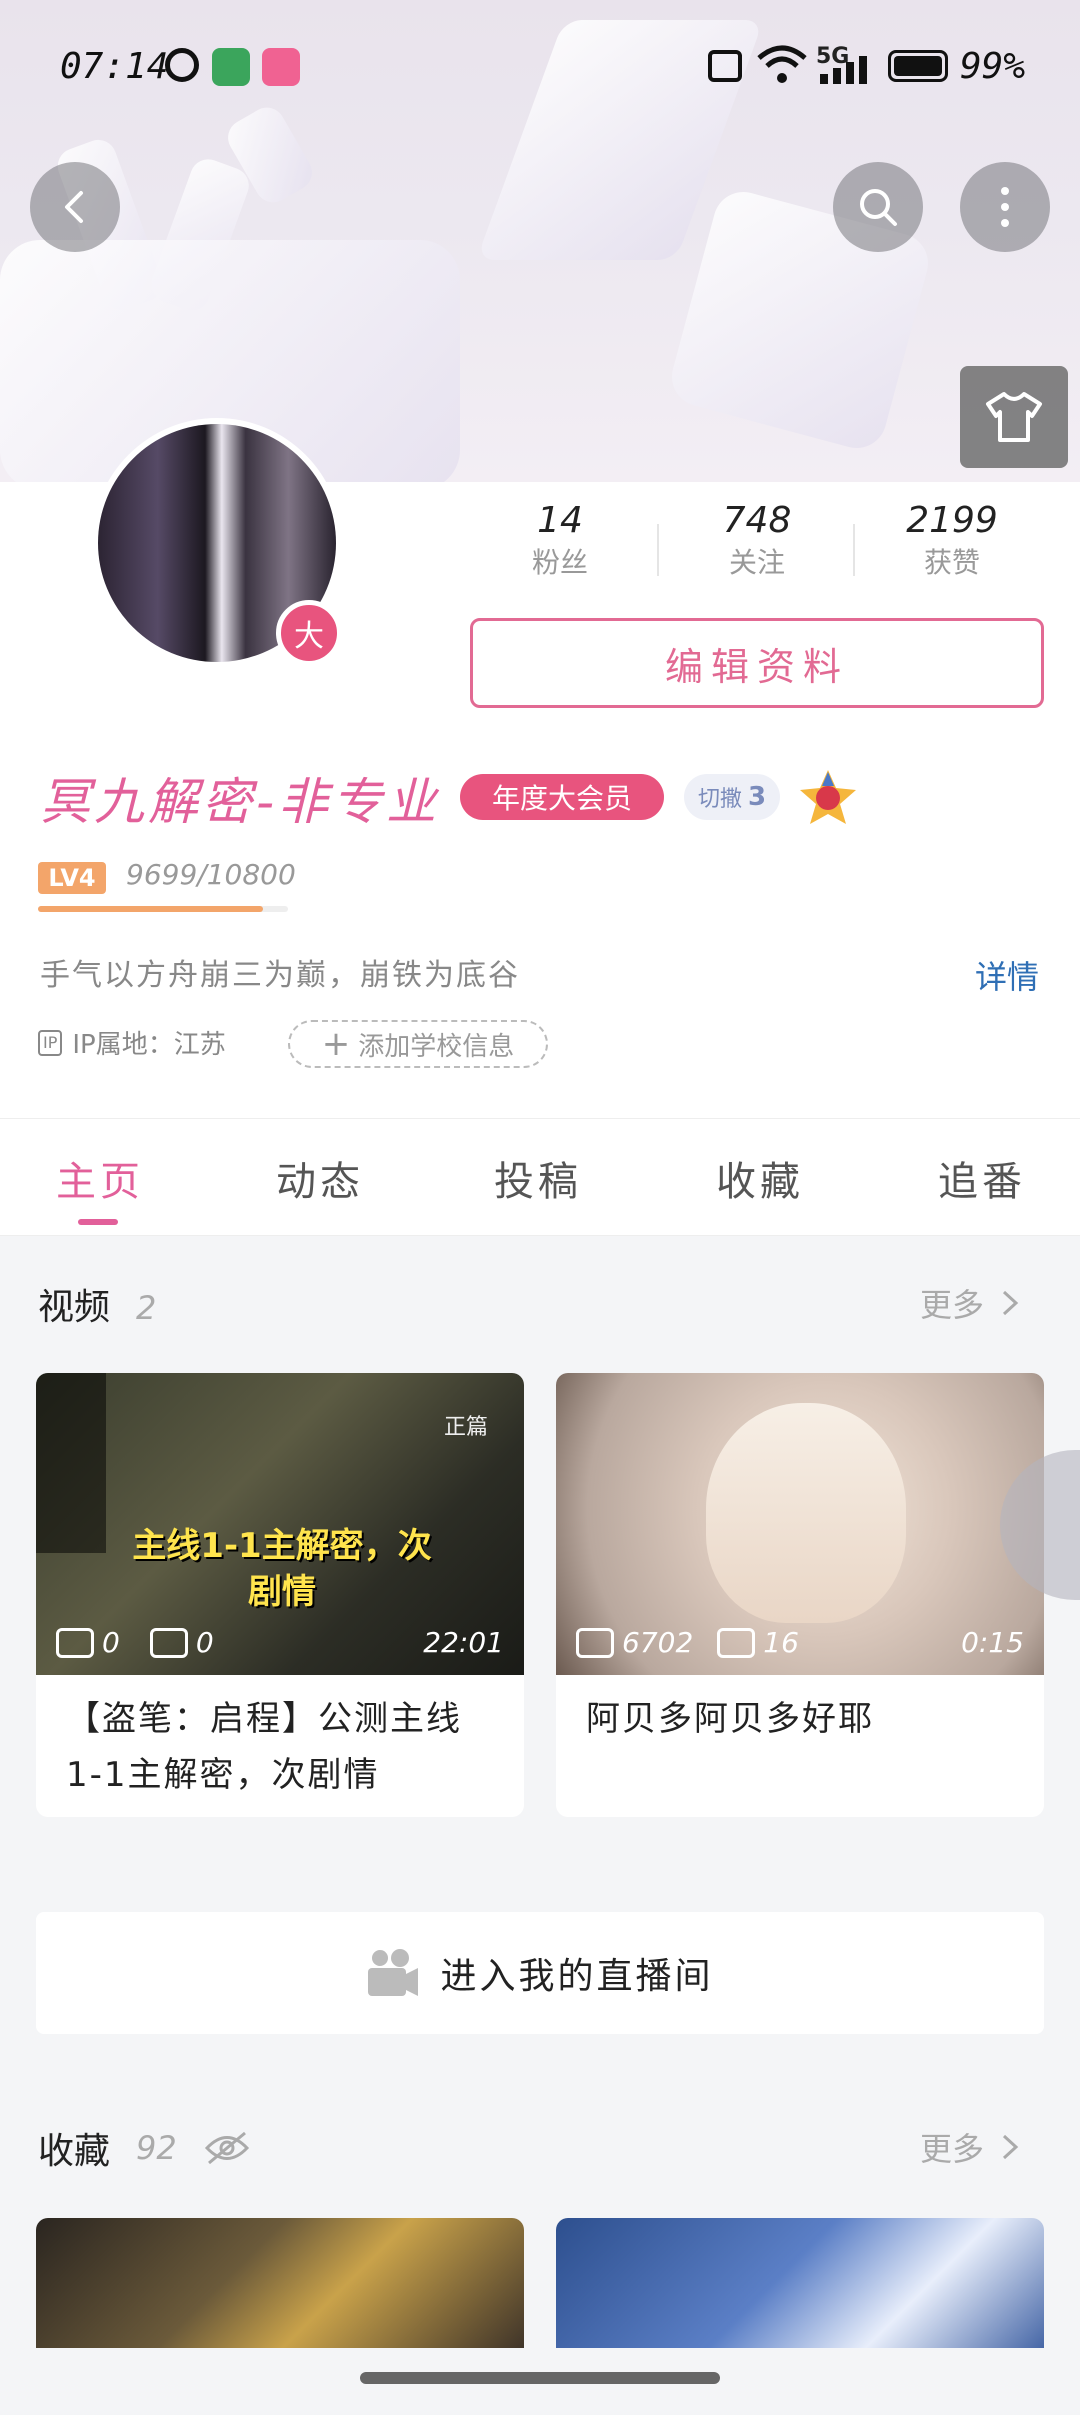  Describe the element at coordinates (951, 562) in the screenshot. I see `likes-label: 获赞` at that location.